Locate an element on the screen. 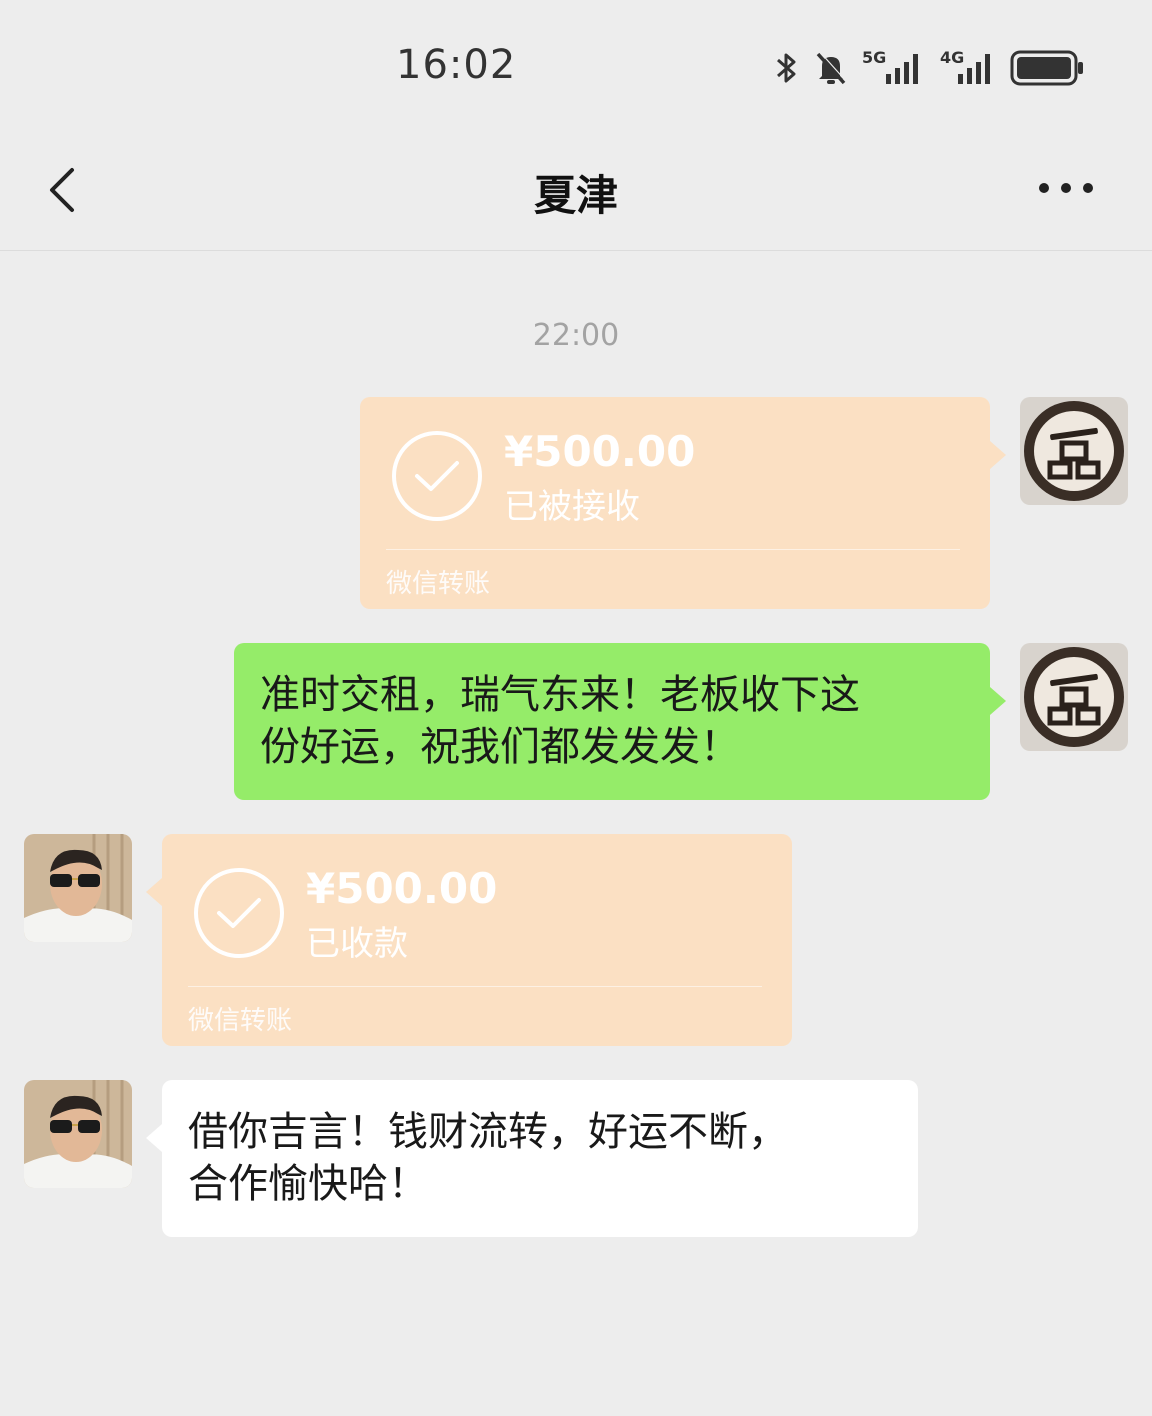  transfer-message-sent: ¥500.00 已被接收 微信转账 is located at coordinates (683, 503).